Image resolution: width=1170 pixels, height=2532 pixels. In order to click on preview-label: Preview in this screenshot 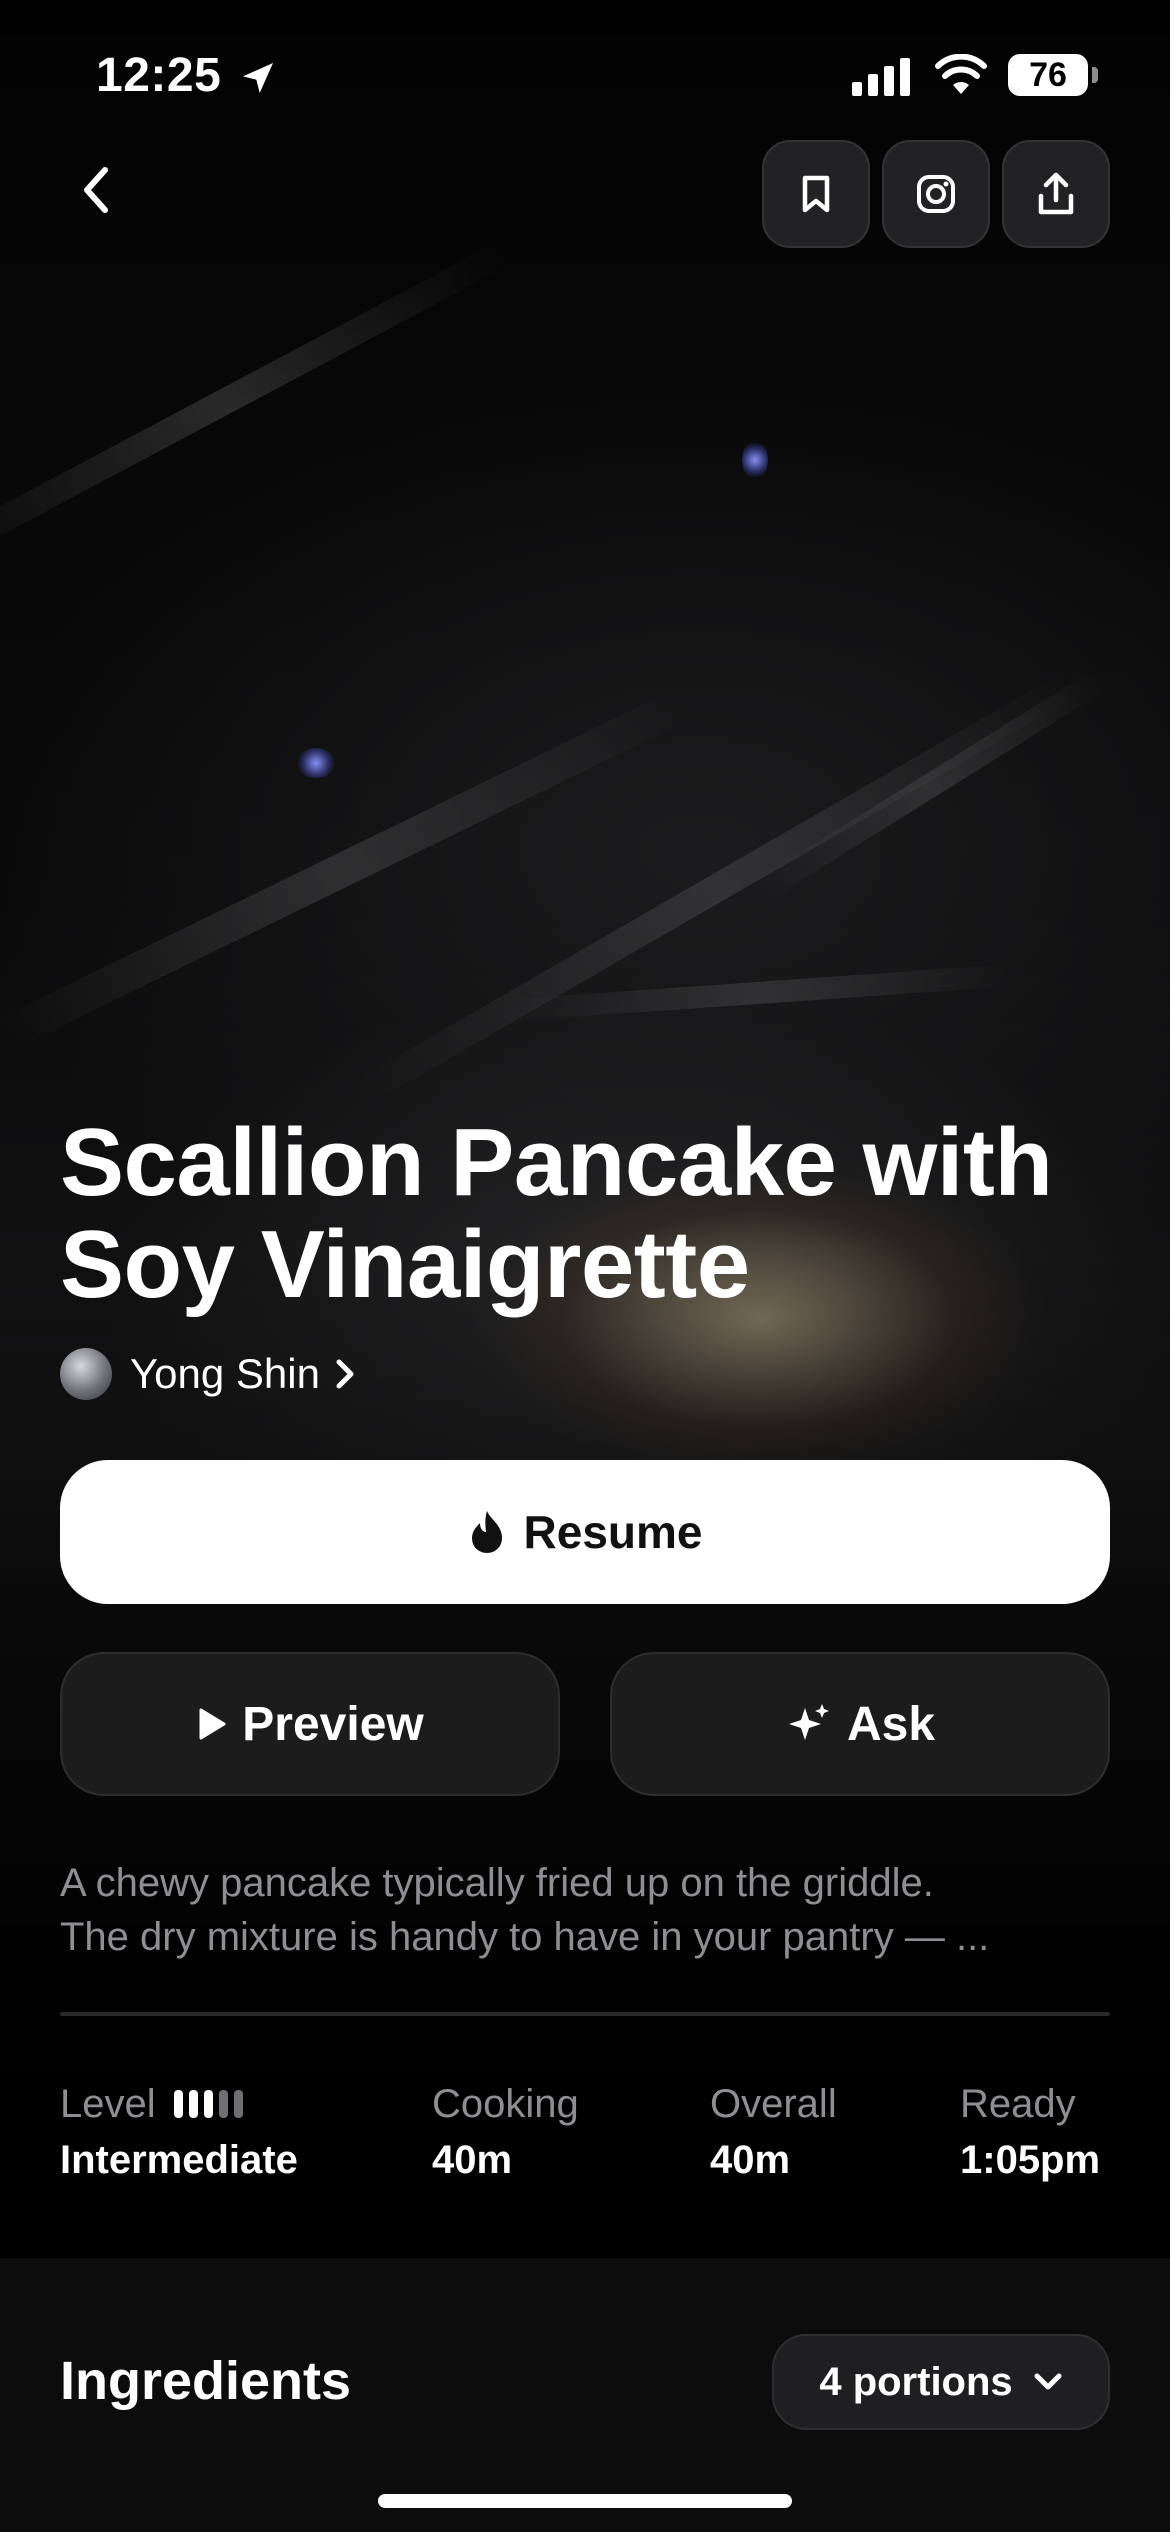, I will do `click(333, 1724)`.